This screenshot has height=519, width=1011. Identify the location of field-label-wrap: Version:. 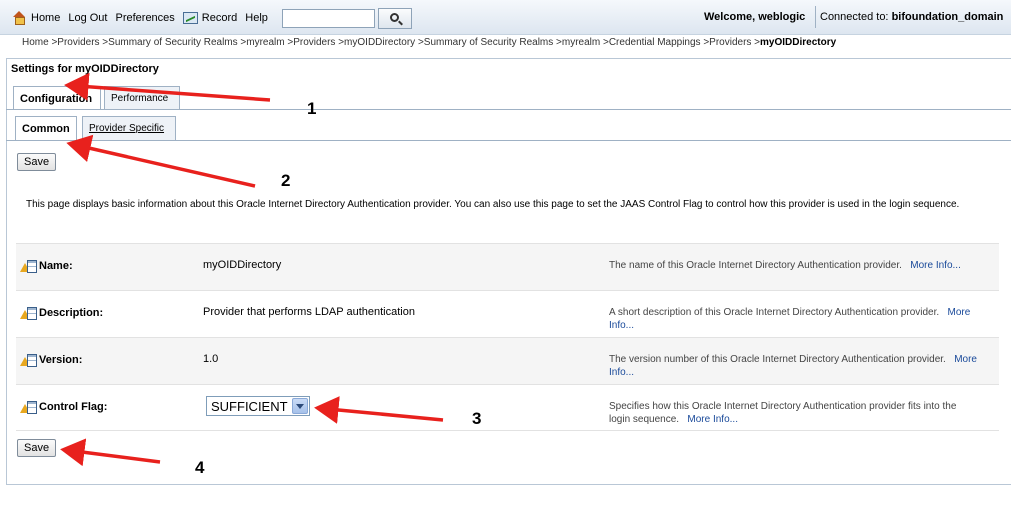
(51, 360).